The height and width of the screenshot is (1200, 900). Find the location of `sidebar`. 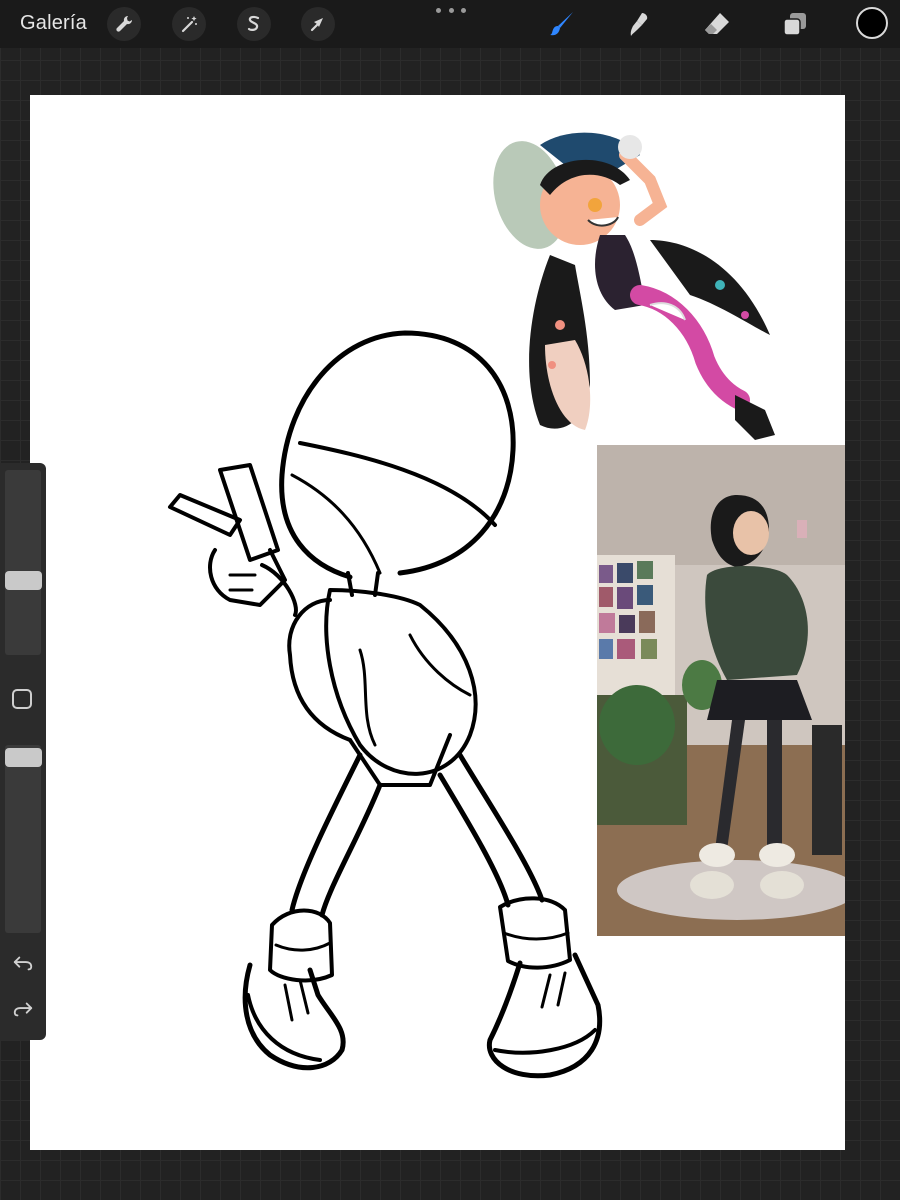

sidebar is located at coordinates (23, 751).